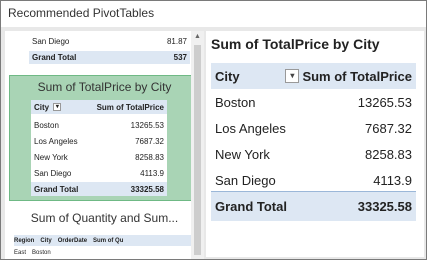  I want to click on header-city-label: City, so click(227, 76).